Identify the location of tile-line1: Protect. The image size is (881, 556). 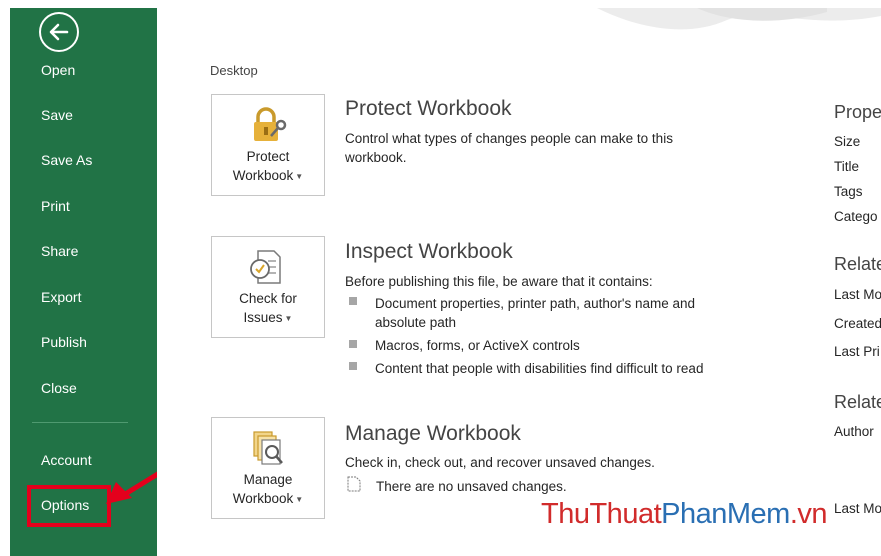
(268, 156).